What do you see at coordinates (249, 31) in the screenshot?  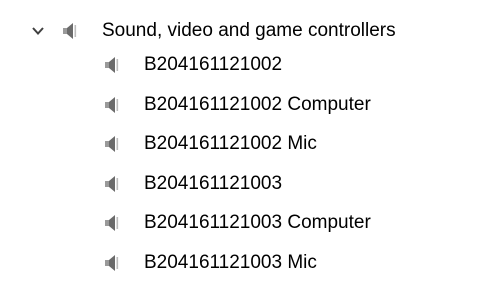 I see `category-label: Sound, video and game controllers` at bounding box center [249, 31].